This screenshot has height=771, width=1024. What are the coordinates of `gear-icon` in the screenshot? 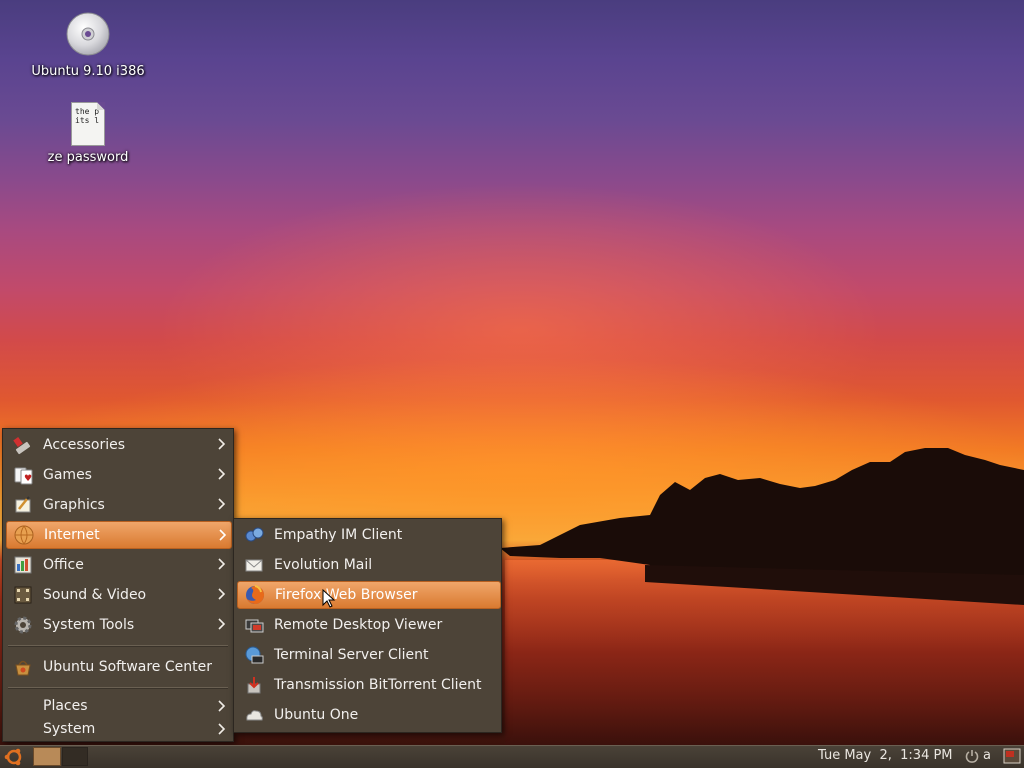 It's located at (23, 625).